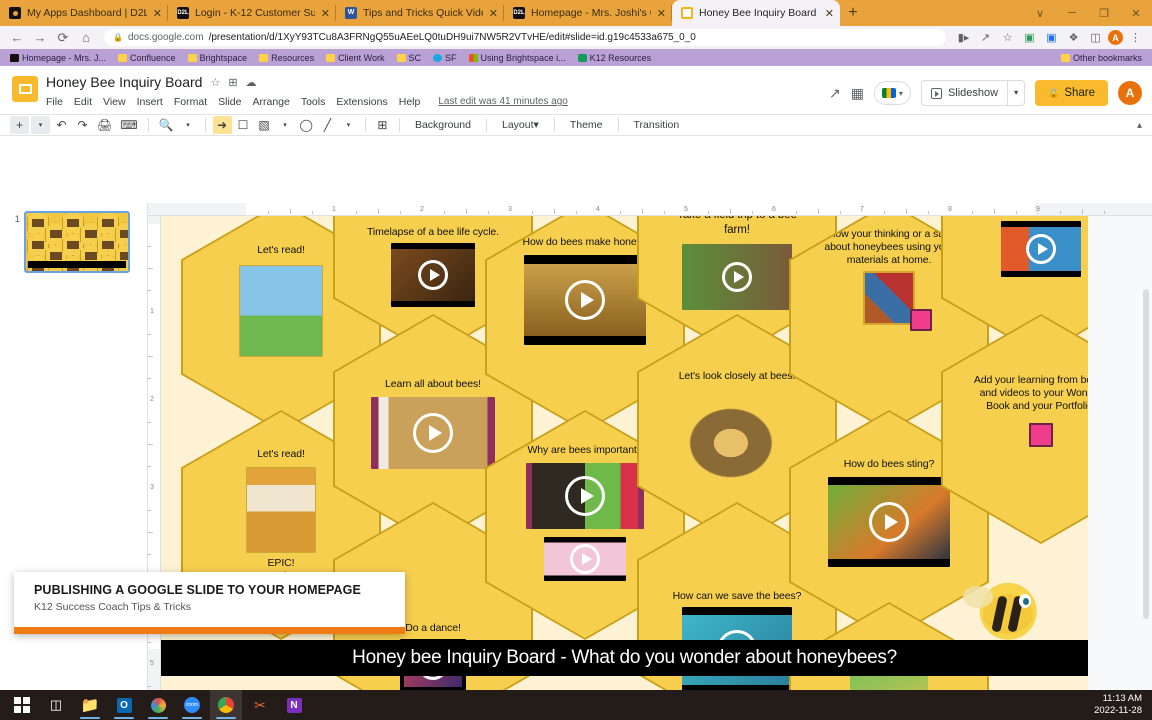 Image resolution: width=1152 pixels, height=720 pixels. Describe the element at coordinates (40, 125) in the screenshot. I see `new-slide-dropdown: ▾` at that location.